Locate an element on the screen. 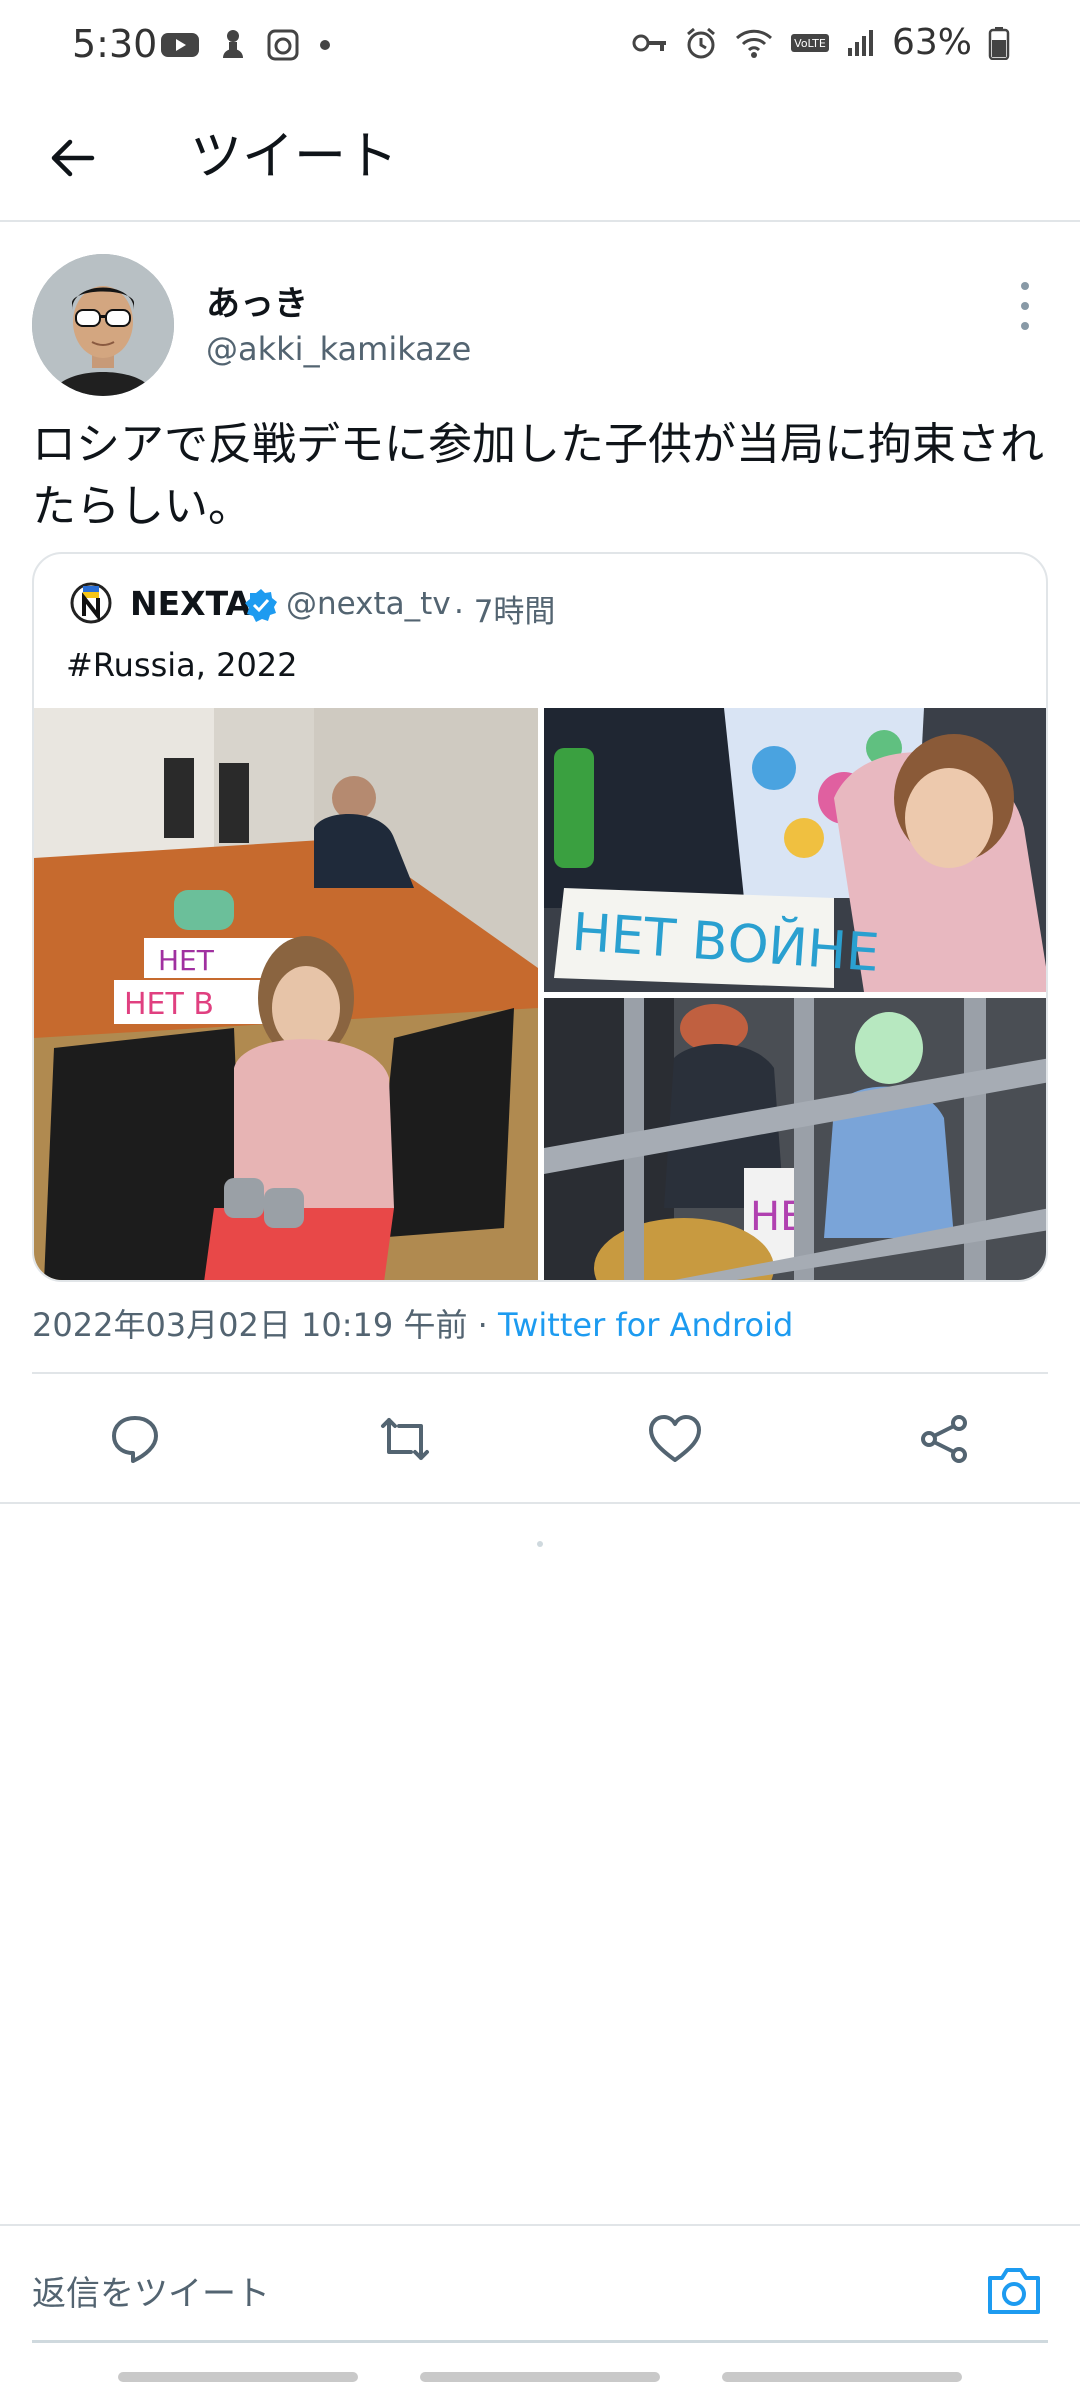 This screenshot has height=2400, width=1080. avatar-image is located at coordinates (103, 325).